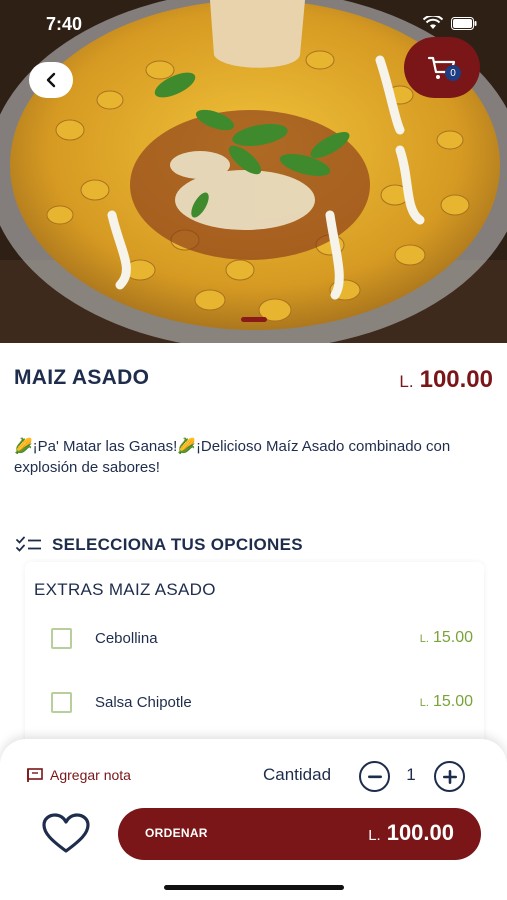 The height and width of the screenshot is (900, 507). I want to click on order-button-price: L. 100.00, so click(411, 833).